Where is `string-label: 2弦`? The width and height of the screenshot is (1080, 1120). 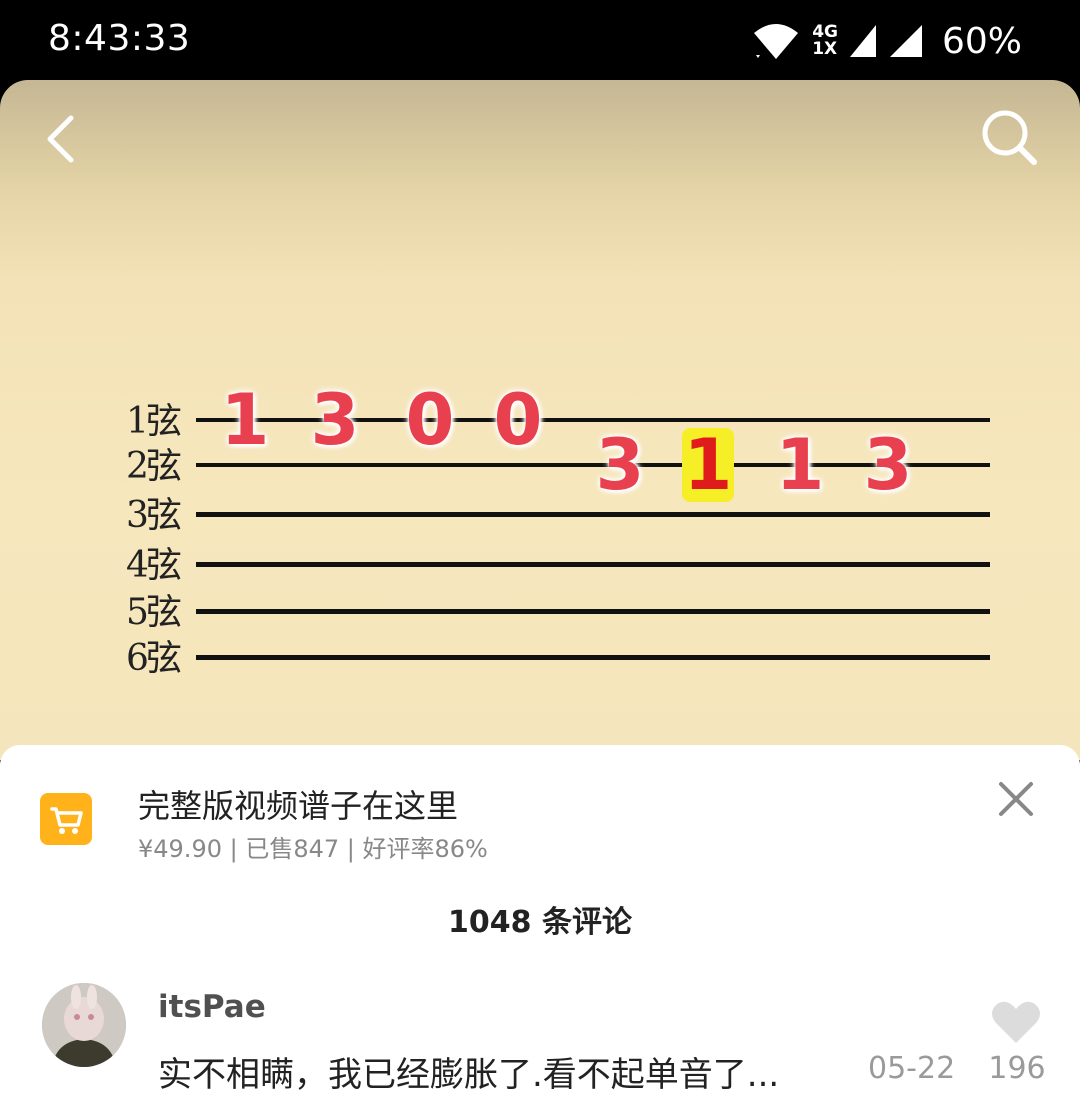 string-label: 2弦 is located at coordinates (154, 466).